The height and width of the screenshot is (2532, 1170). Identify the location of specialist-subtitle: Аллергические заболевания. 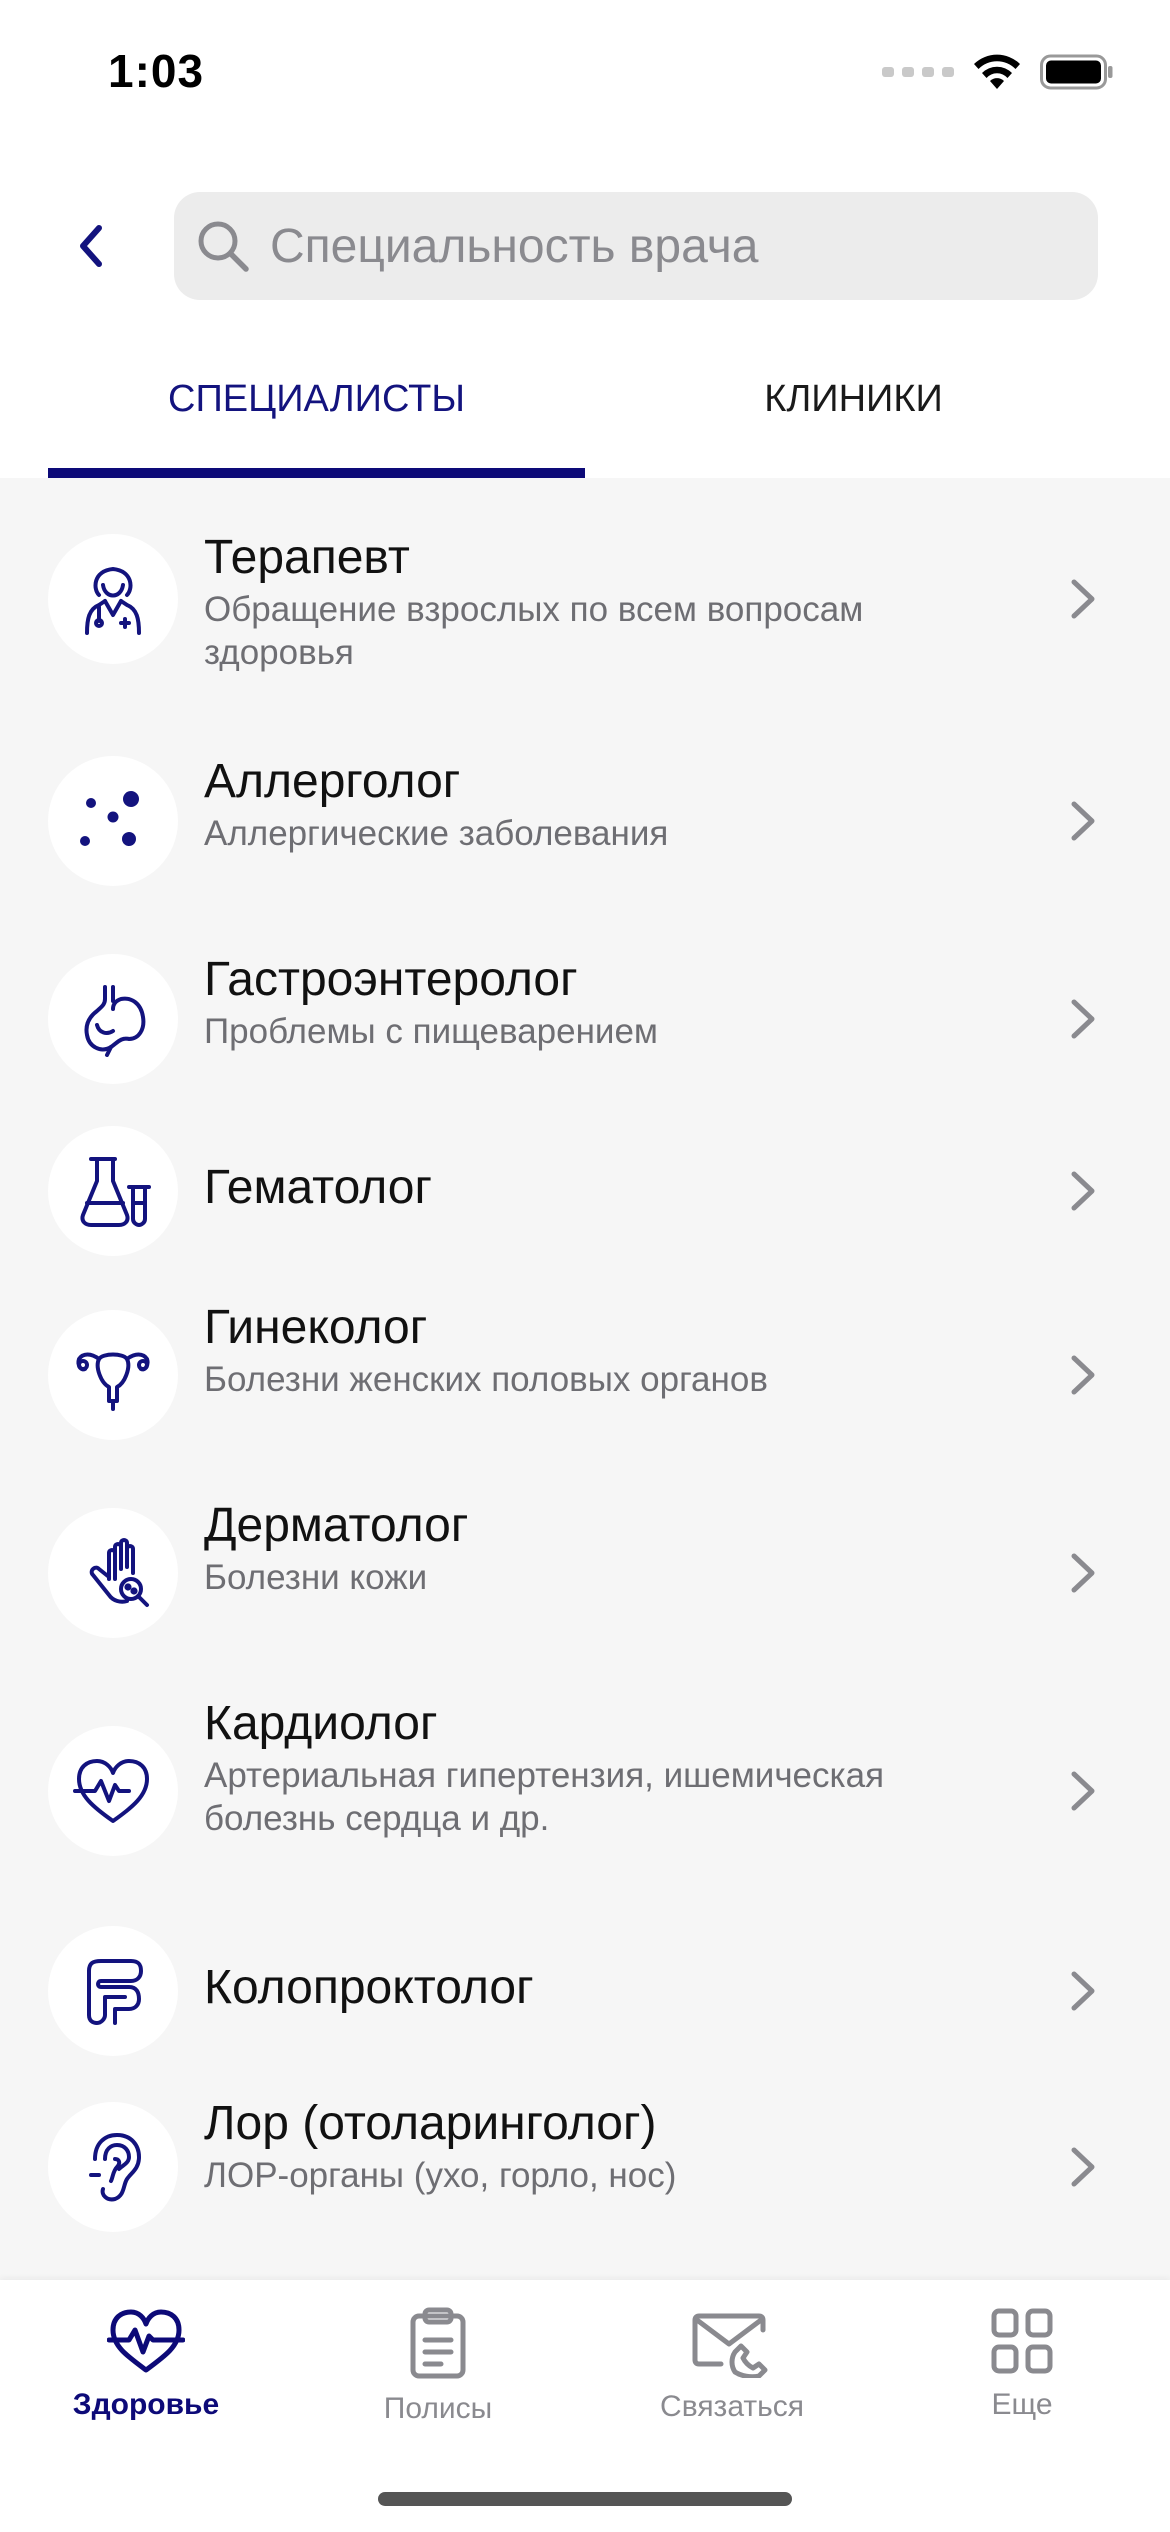
(436, 833).